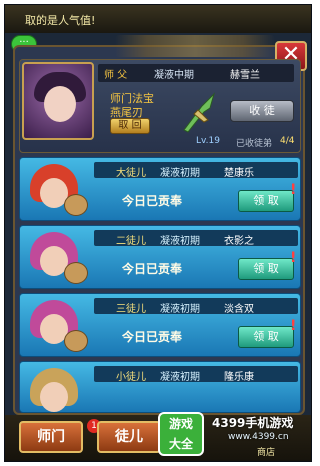 The width and height of the screenshot is (320, 466). What do you see at coordinates (239, 309) in the screenshot?
I see `disciple-name: 淡含双` at bounding box center [239, 309].